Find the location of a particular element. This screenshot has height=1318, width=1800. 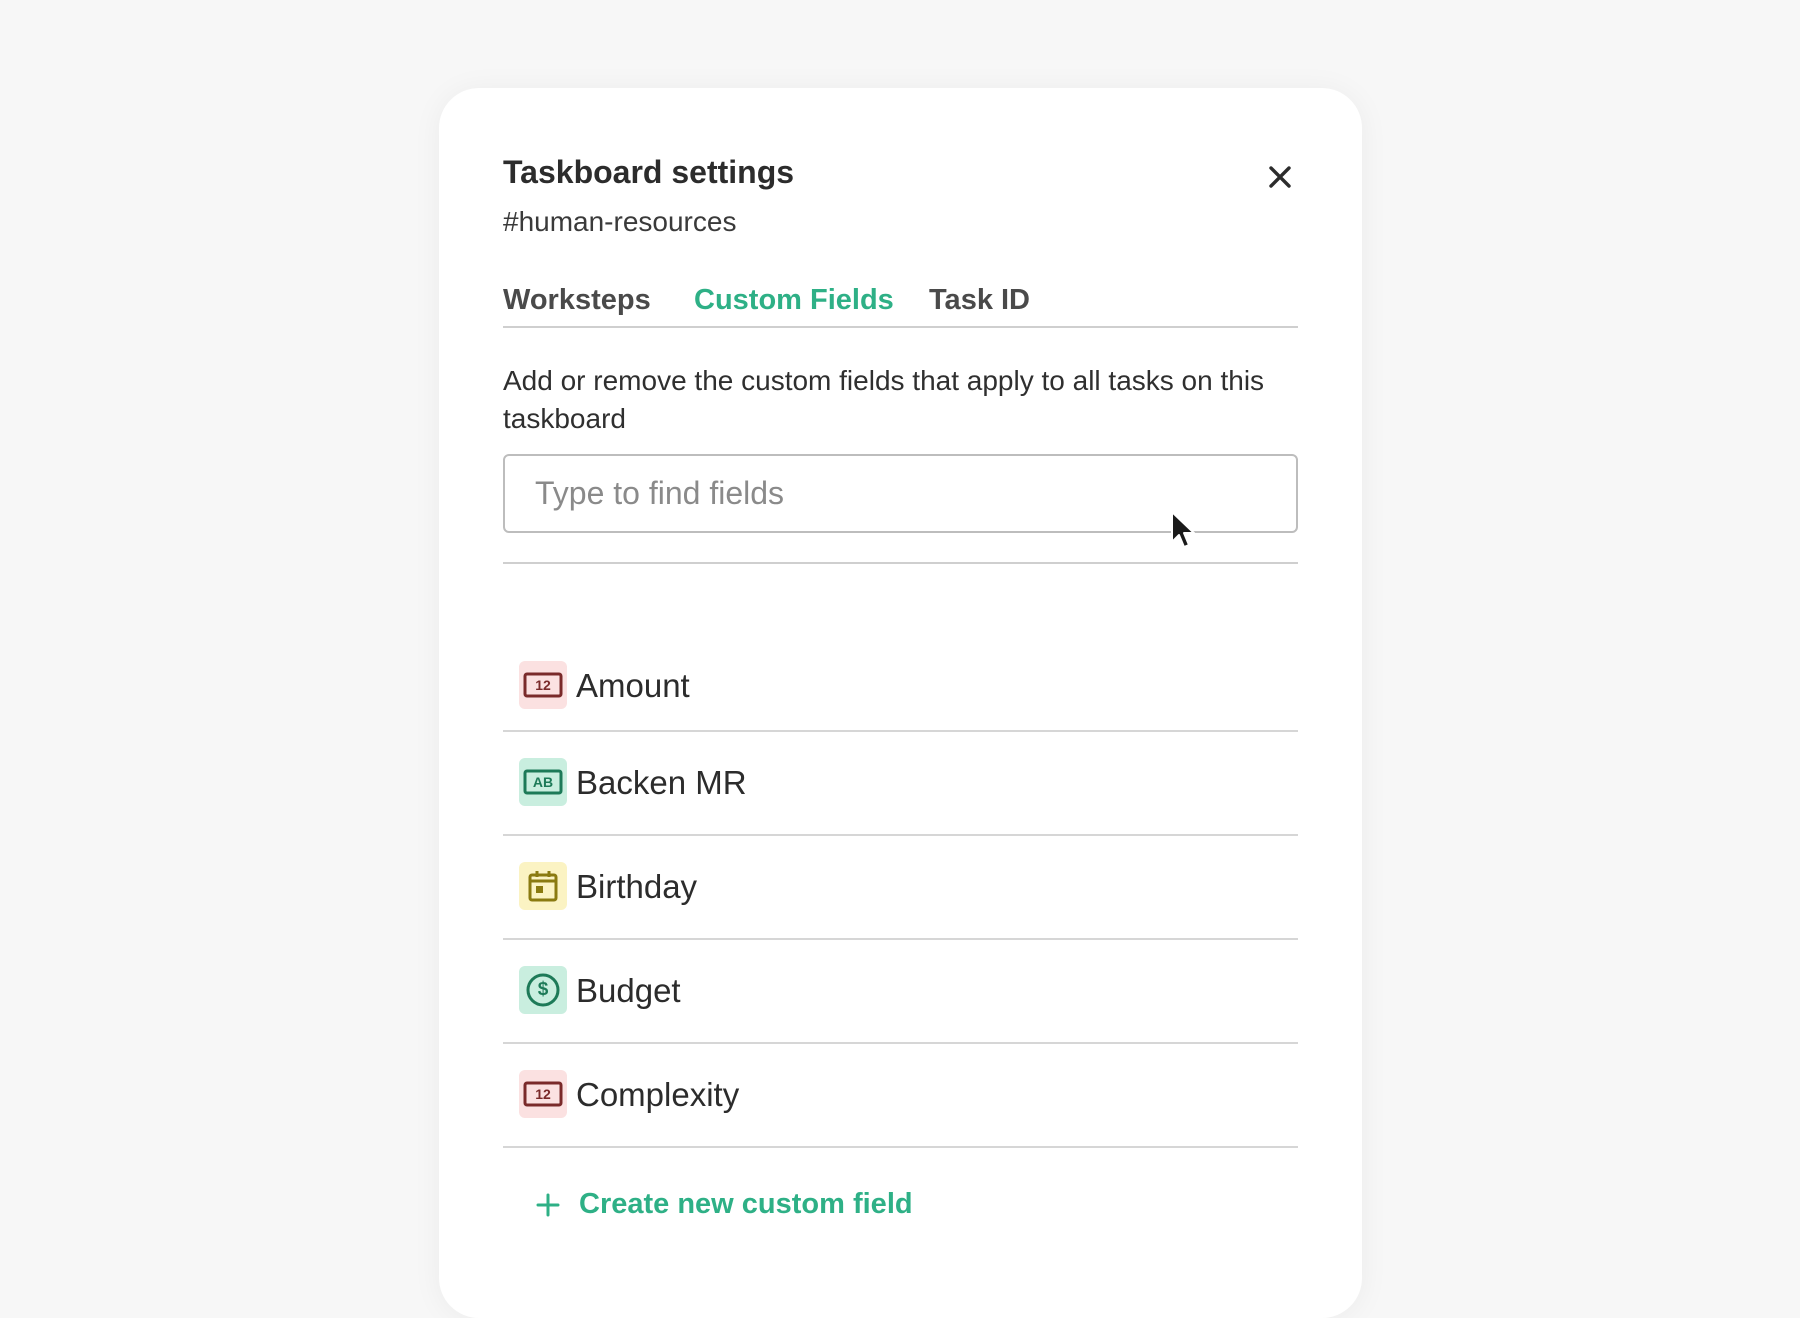

tab-worksteps: Worksteps is located at coordinates (577, 300).